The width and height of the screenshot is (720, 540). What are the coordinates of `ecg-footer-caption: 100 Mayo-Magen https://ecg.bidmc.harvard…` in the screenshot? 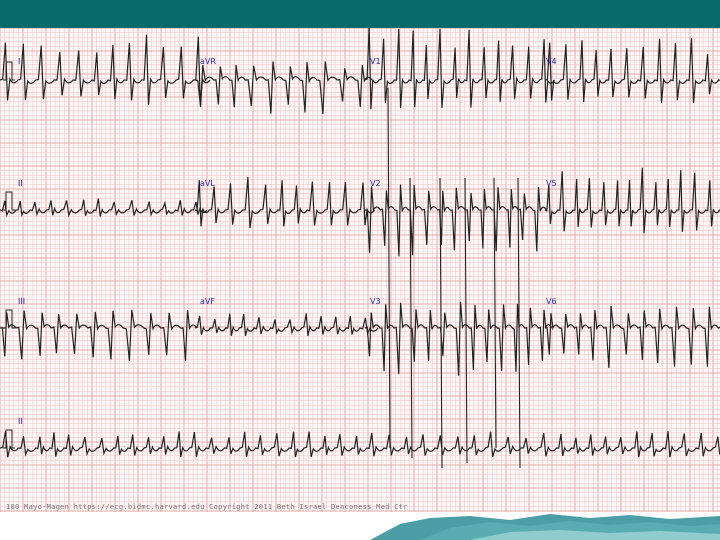 It's located at (207, 507).